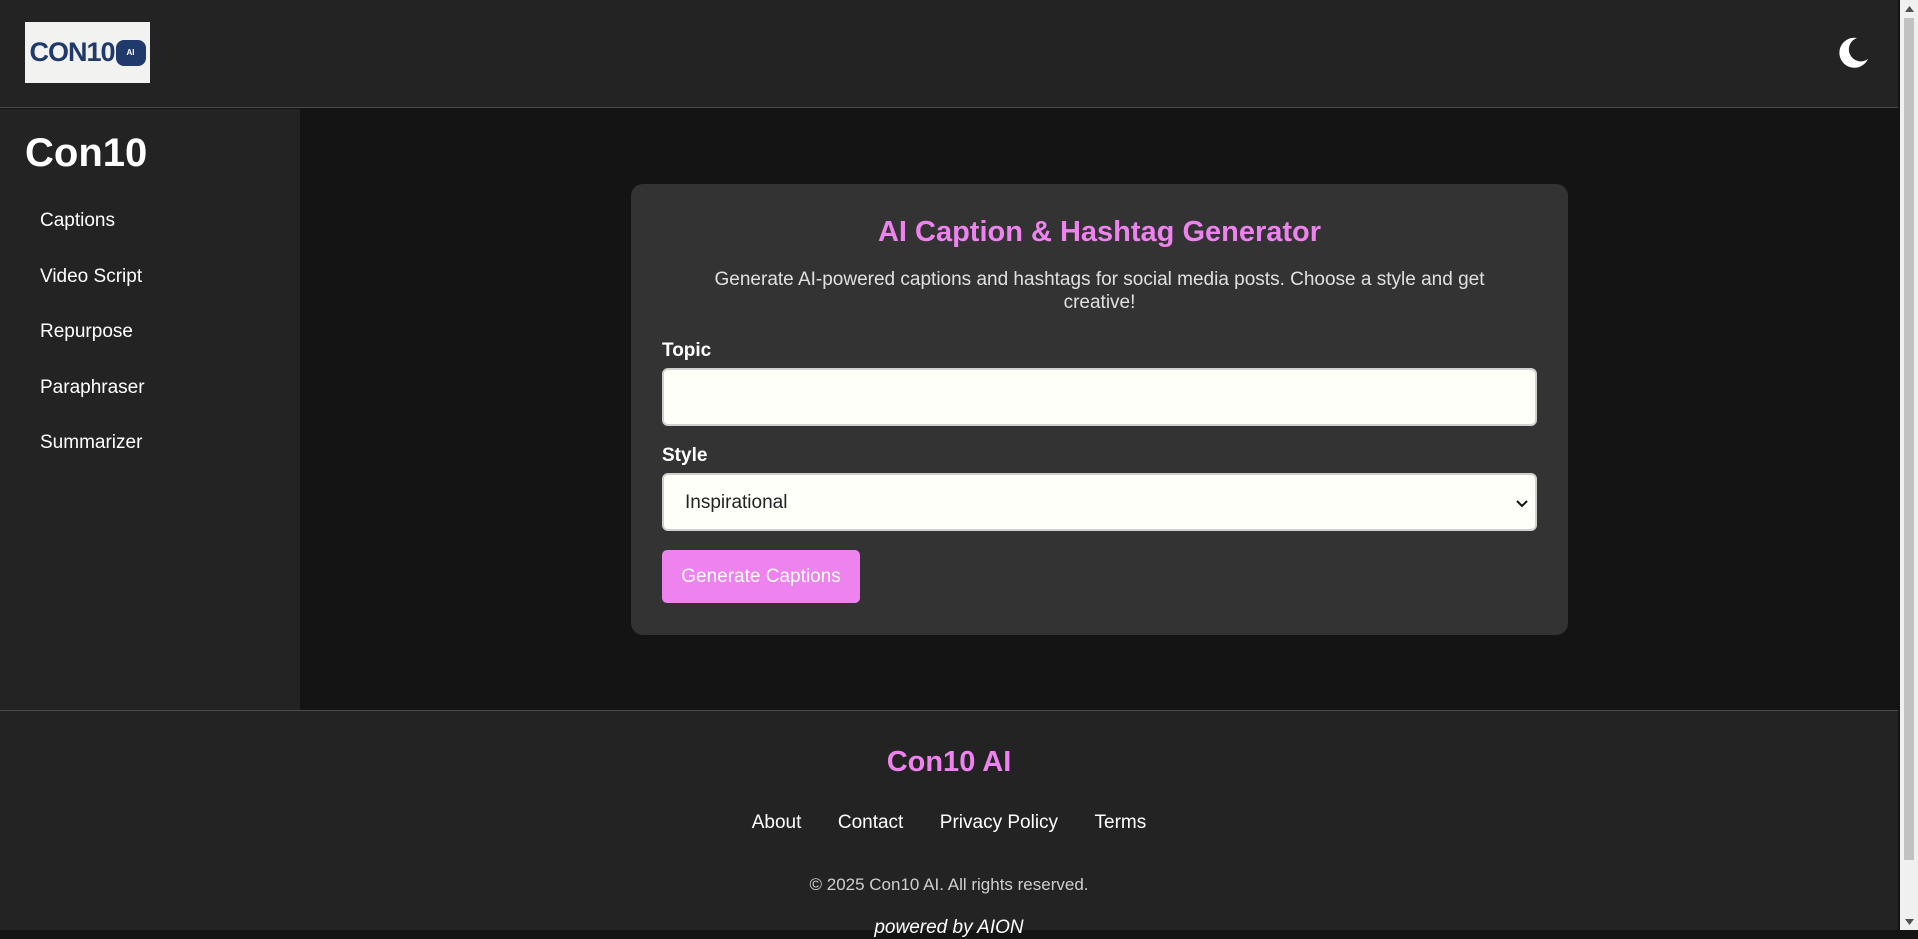  Describe the element at coordinates (1099, 502) in the screenshot. I see `style-select: Inspirational` at that location.